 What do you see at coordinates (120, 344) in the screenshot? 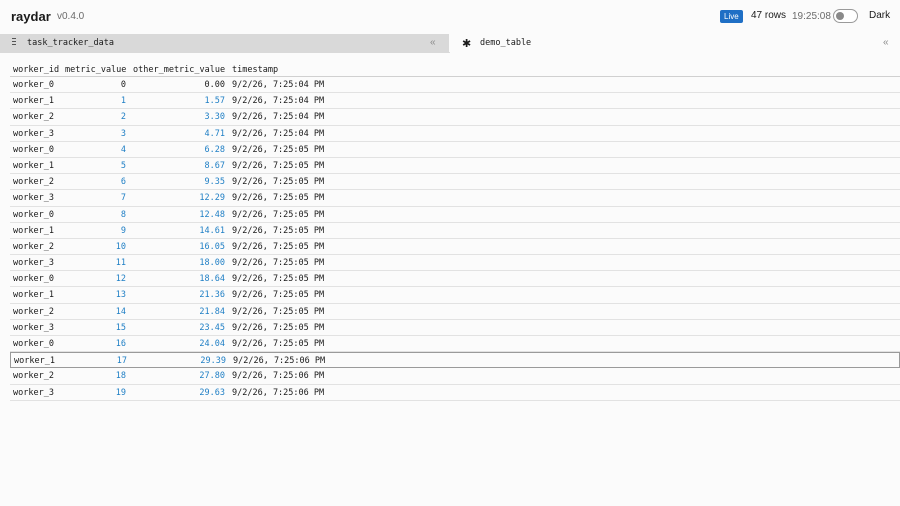
I see `metric-value-cell: 16` at bounding box center [120, 344].